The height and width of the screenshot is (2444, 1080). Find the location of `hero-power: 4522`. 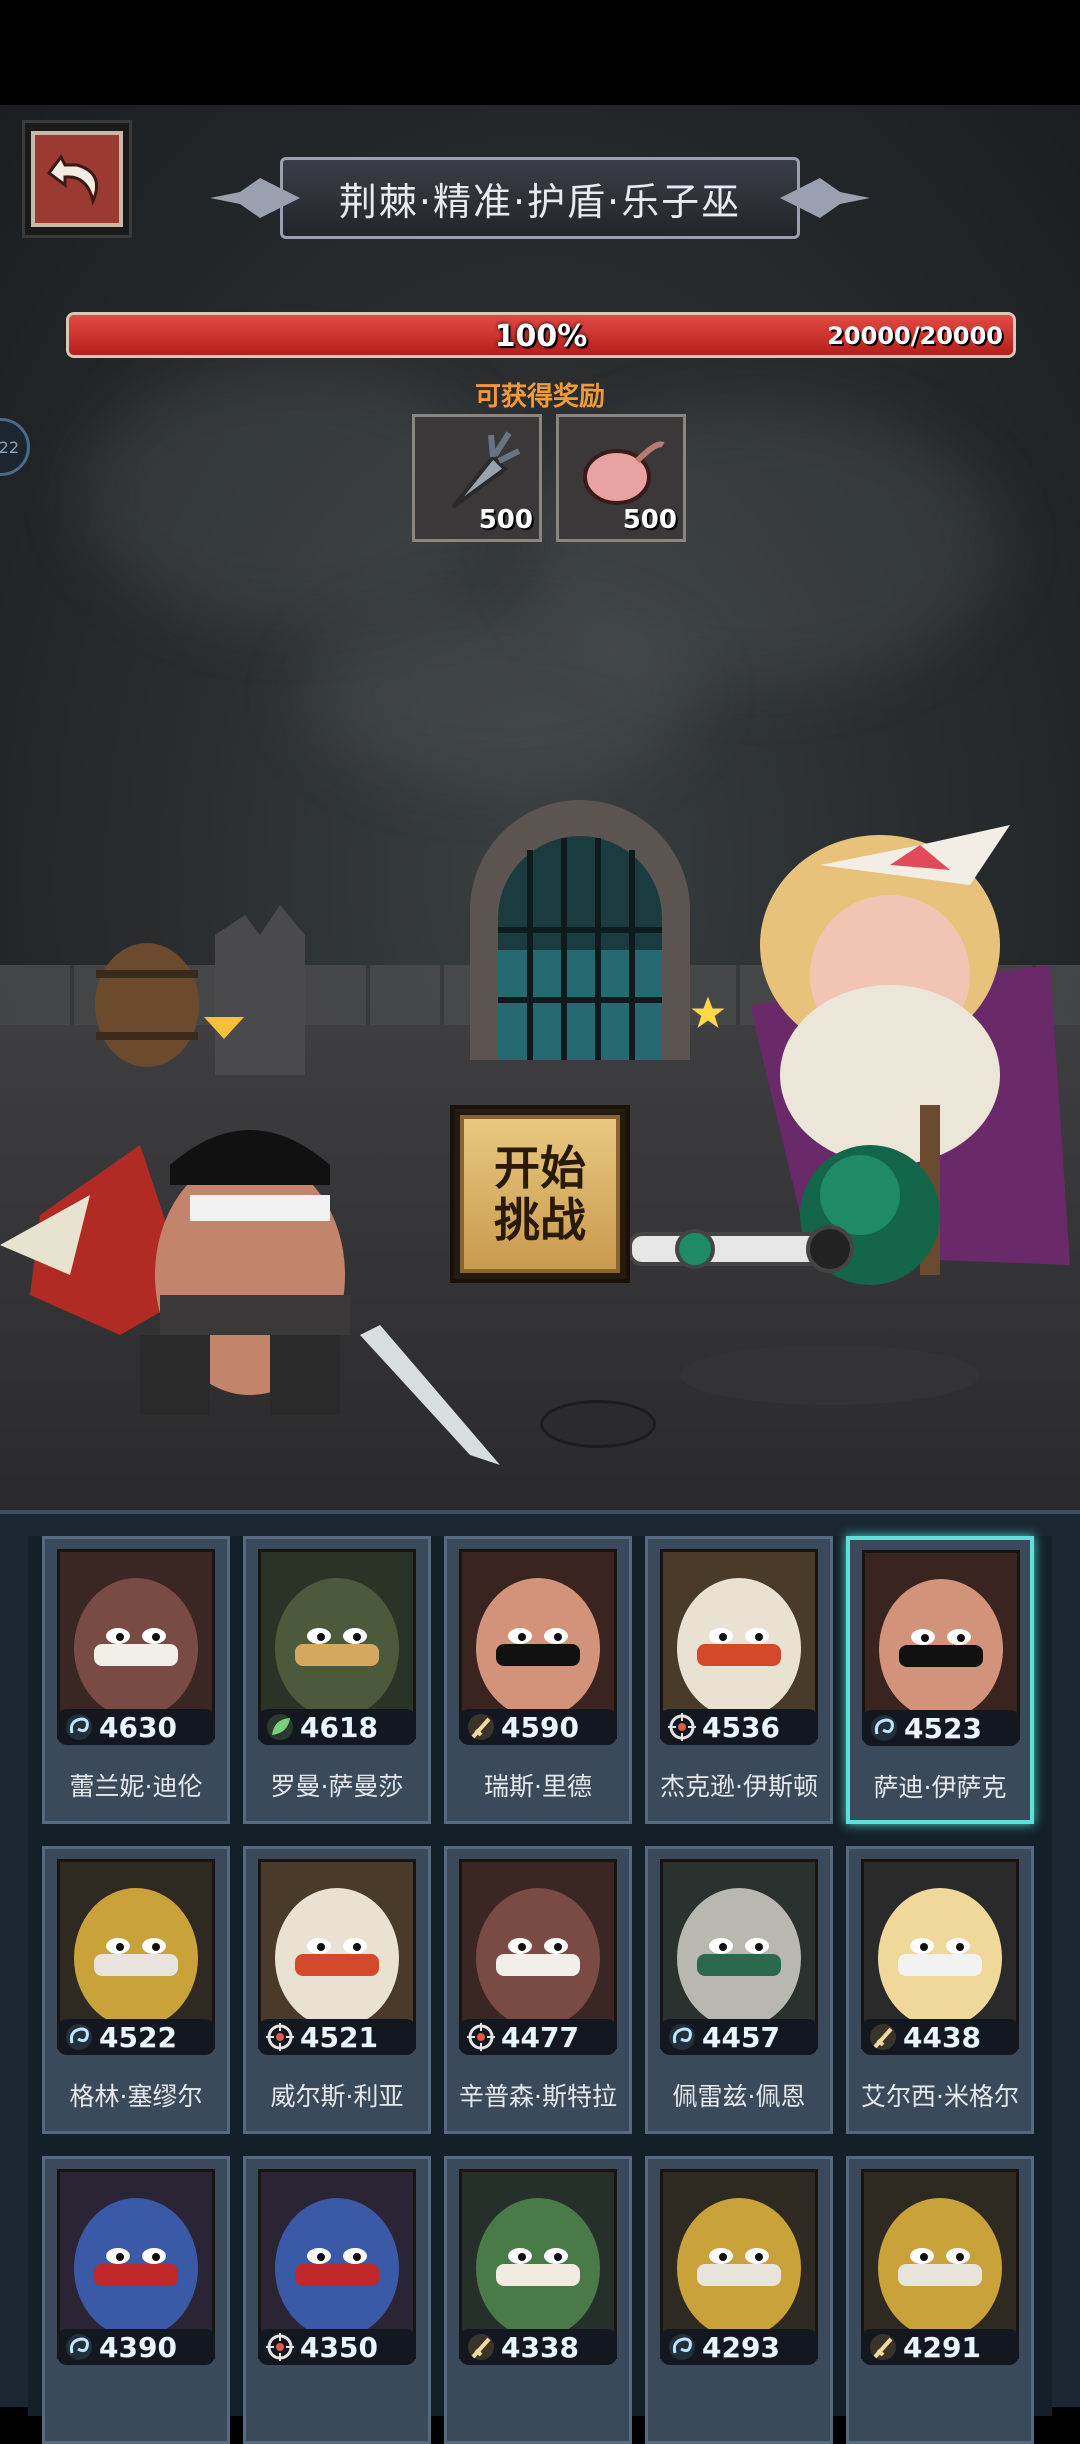

hero-power: 4522 is located at coordinates (138, 2037).